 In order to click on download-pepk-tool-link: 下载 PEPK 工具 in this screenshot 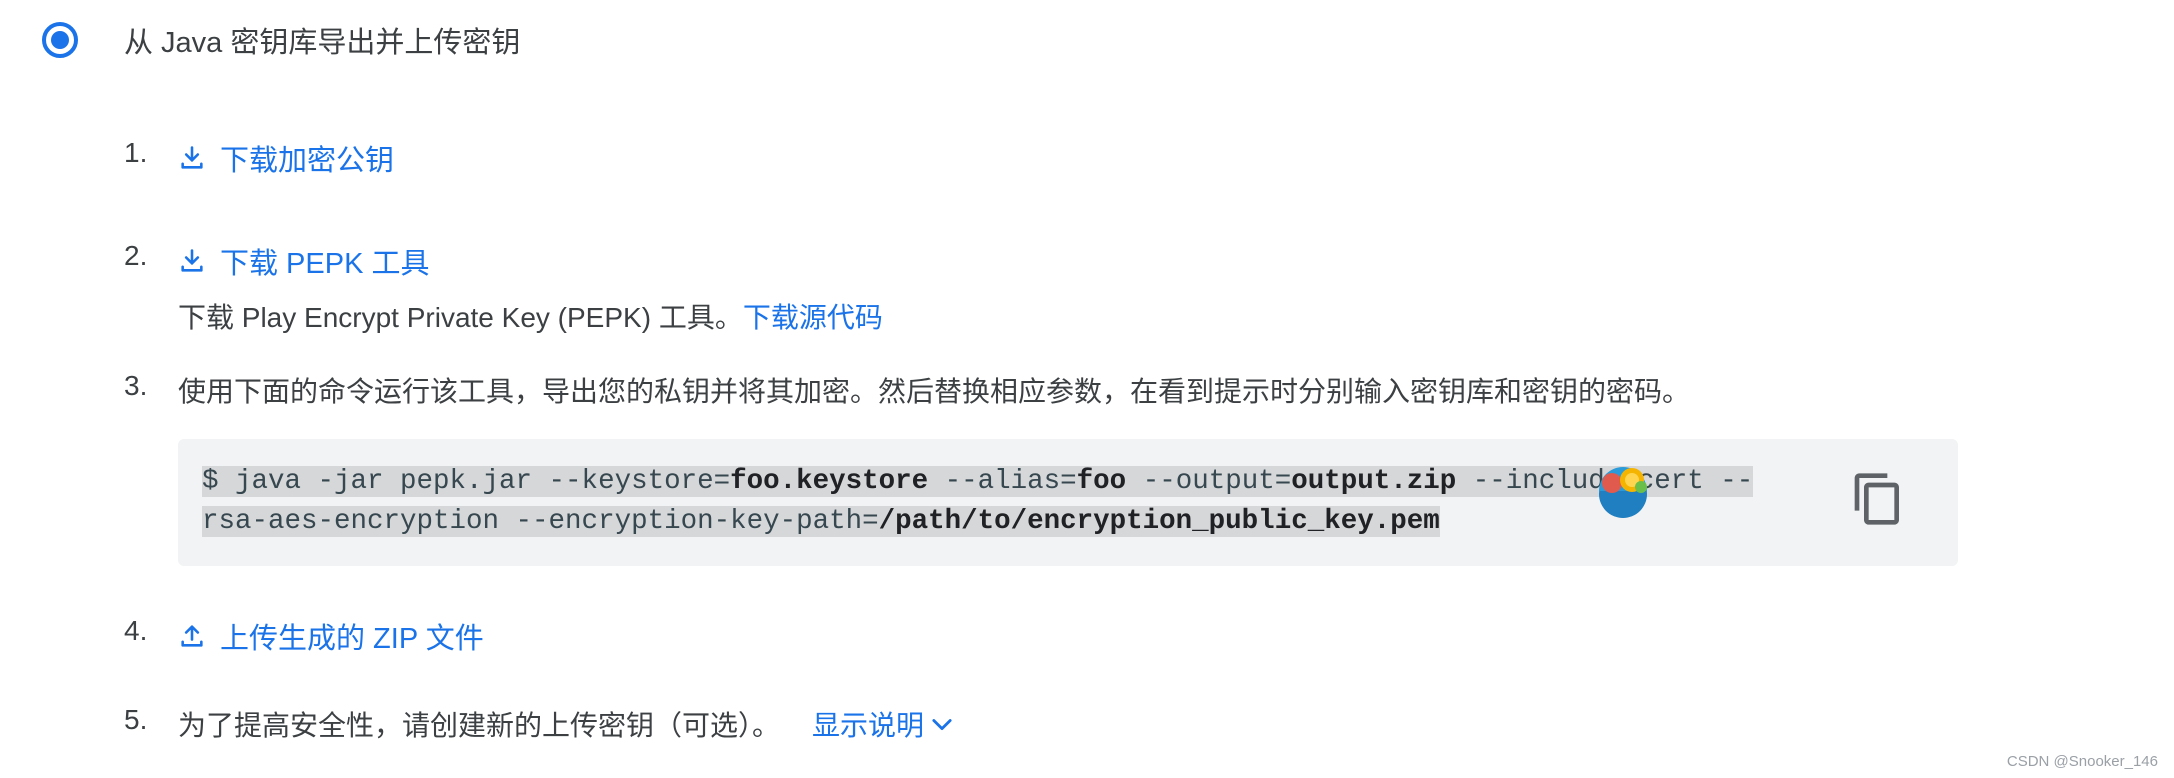, I will do `click(304, 261)`.